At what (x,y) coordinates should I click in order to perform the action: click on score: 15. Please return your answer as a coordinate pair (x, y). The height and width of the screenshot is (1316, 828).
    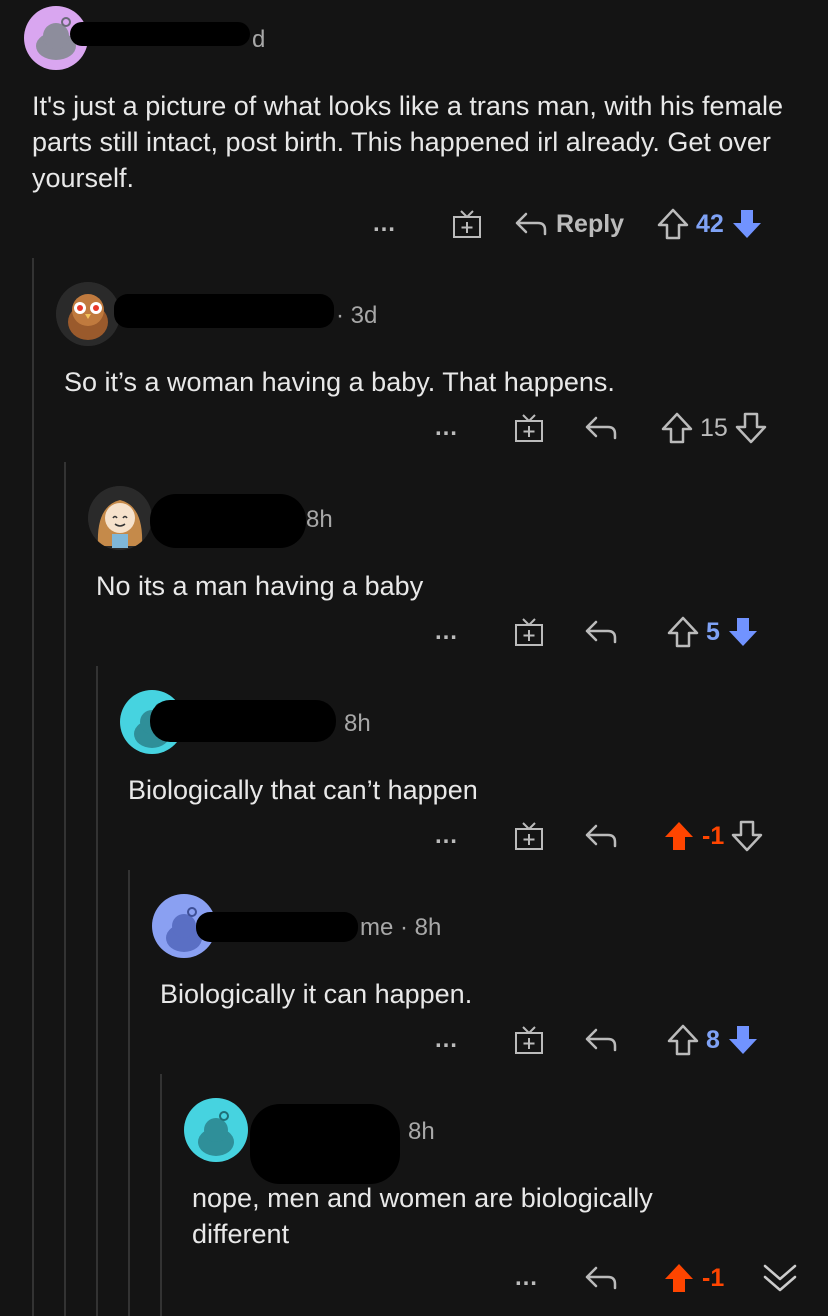
    Looking at the image, I should click on (714, 427).